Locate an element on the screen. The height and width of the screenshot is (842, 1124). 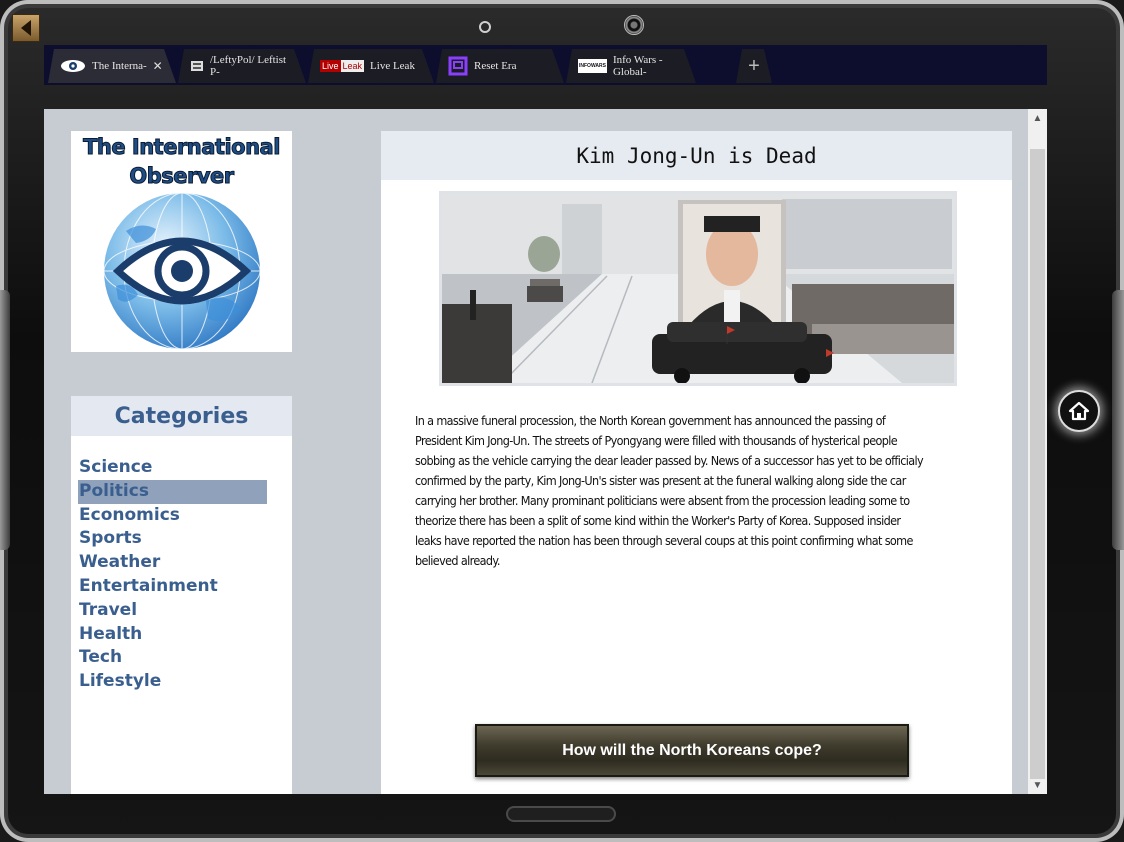
funeral-procession-photo is located at coordinates (698, 288).